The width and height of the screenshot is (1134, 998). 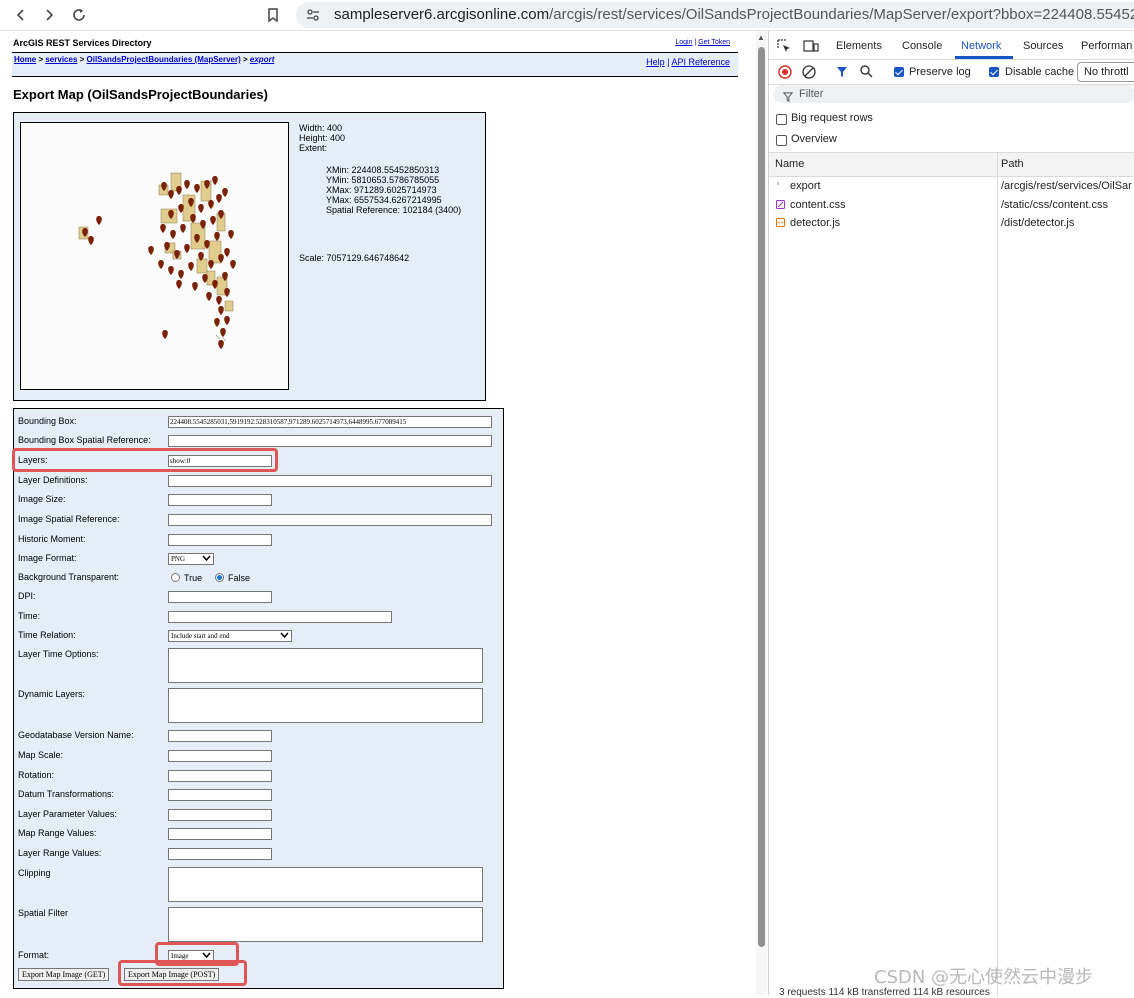 I want to click on preserve-log-checkbox, so click(x=899, y=72).